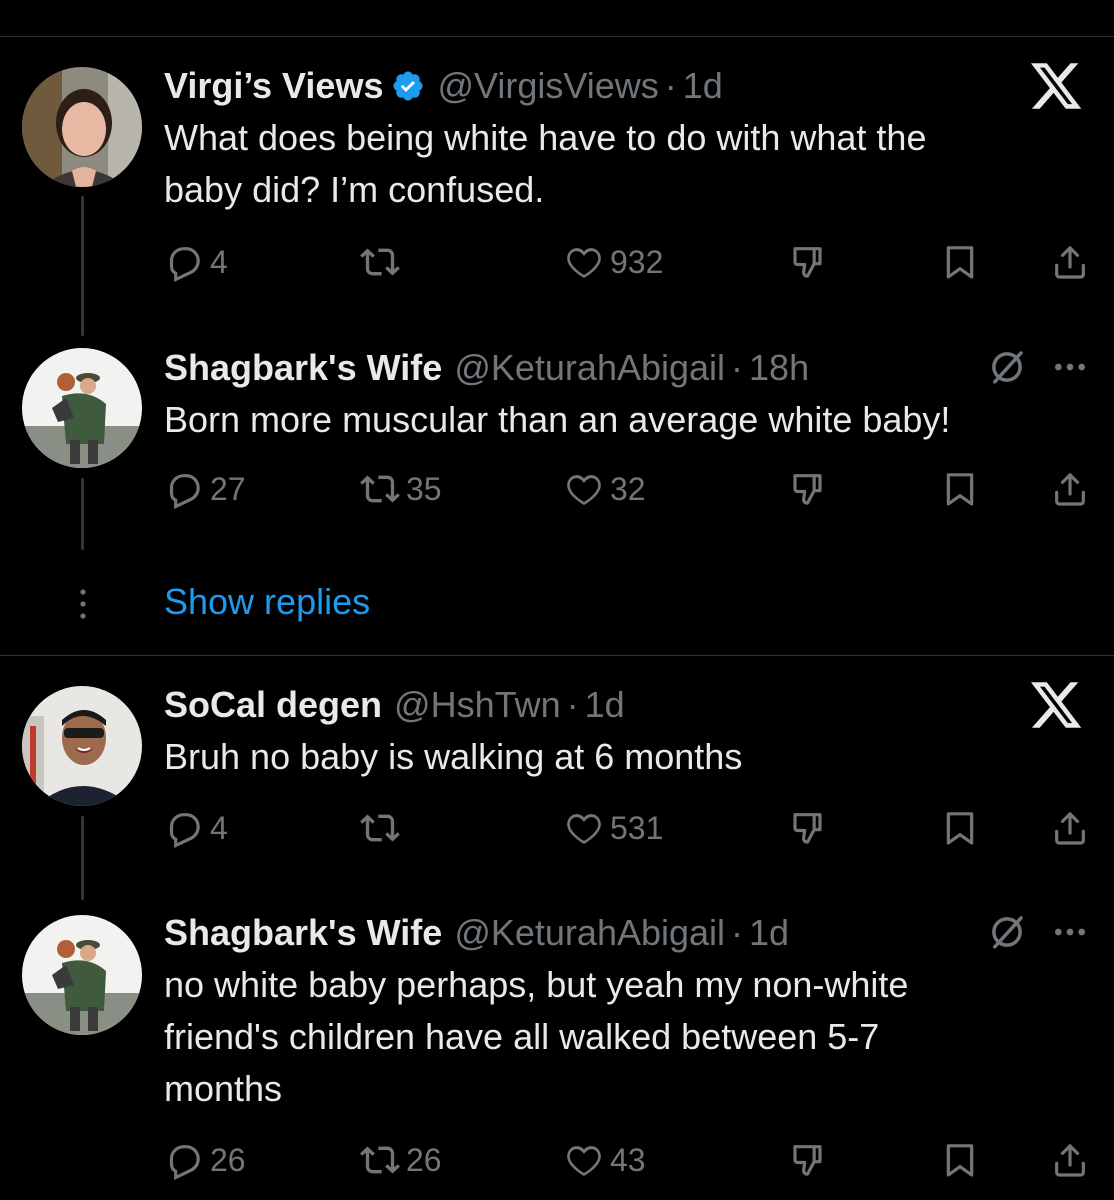 This screenshot has height=1200, width=1114. What do you see at coordinates (453, 756) in the screenshot?
I see `tweet-text: Bruh no baby is walking at 6 months` at bounding box center [453, 756].